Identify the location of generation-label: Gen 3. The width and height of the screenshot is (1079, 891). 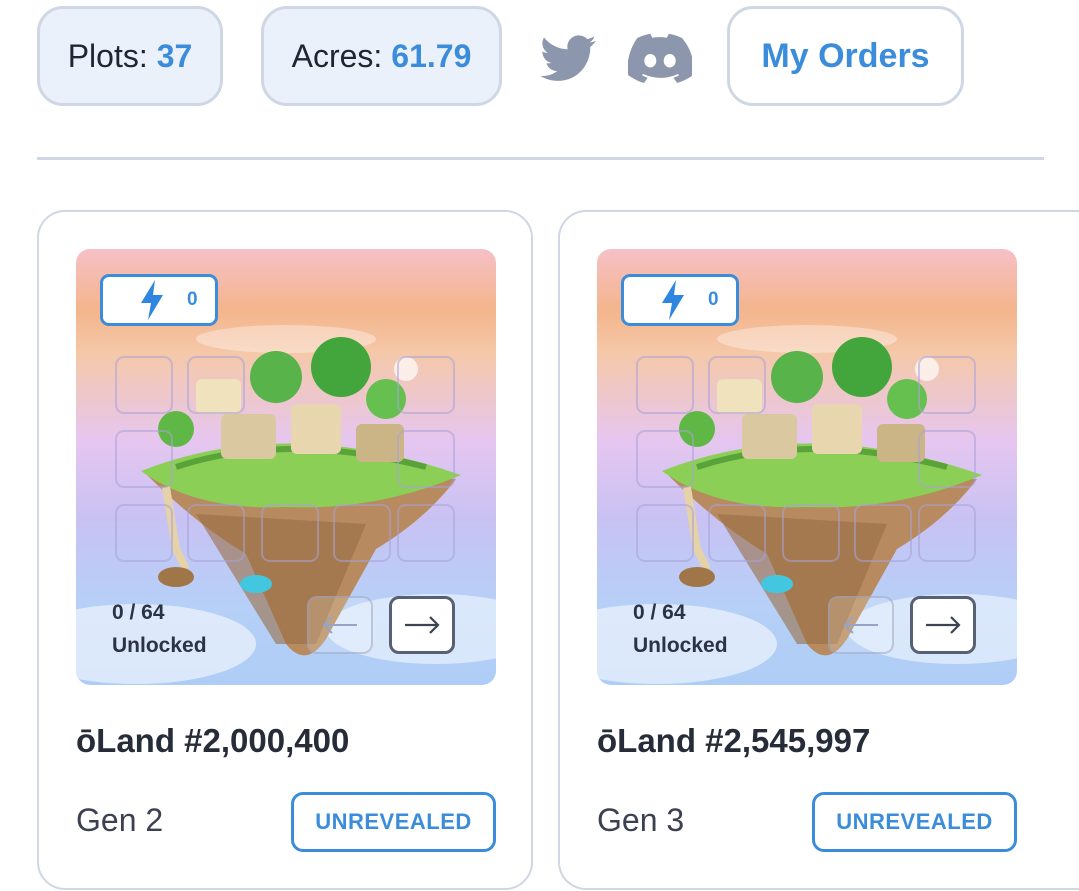
(641, 820).